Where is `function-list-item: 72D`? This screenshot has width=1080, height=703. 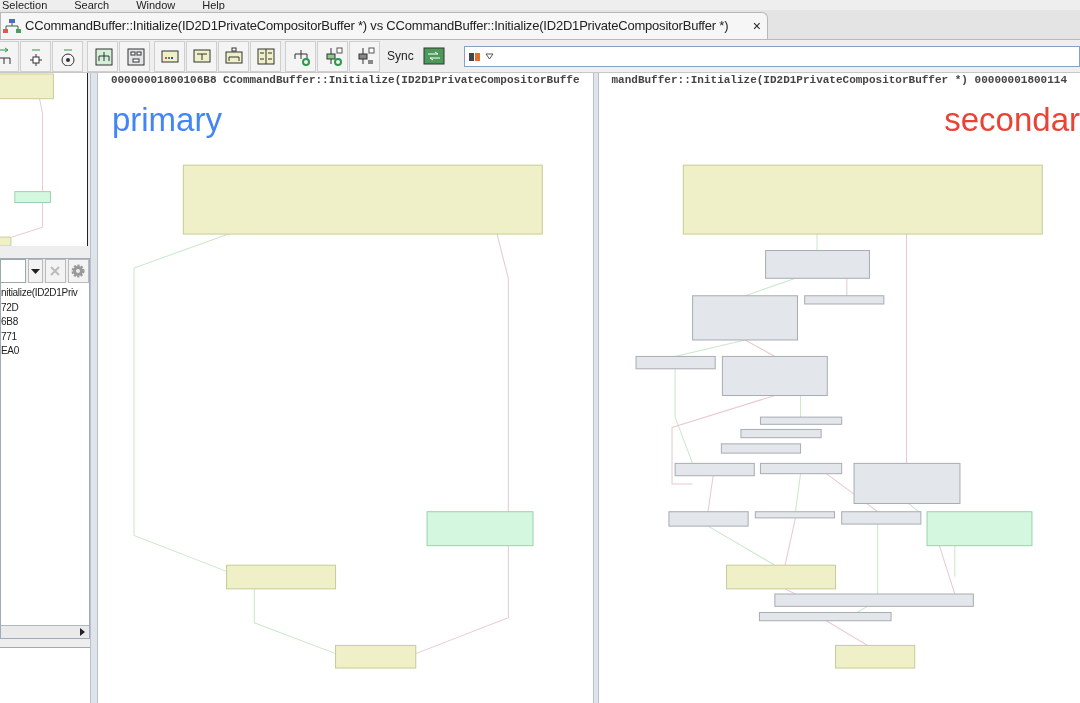 function-list-item: 72D is located at coordinates (10, 307).